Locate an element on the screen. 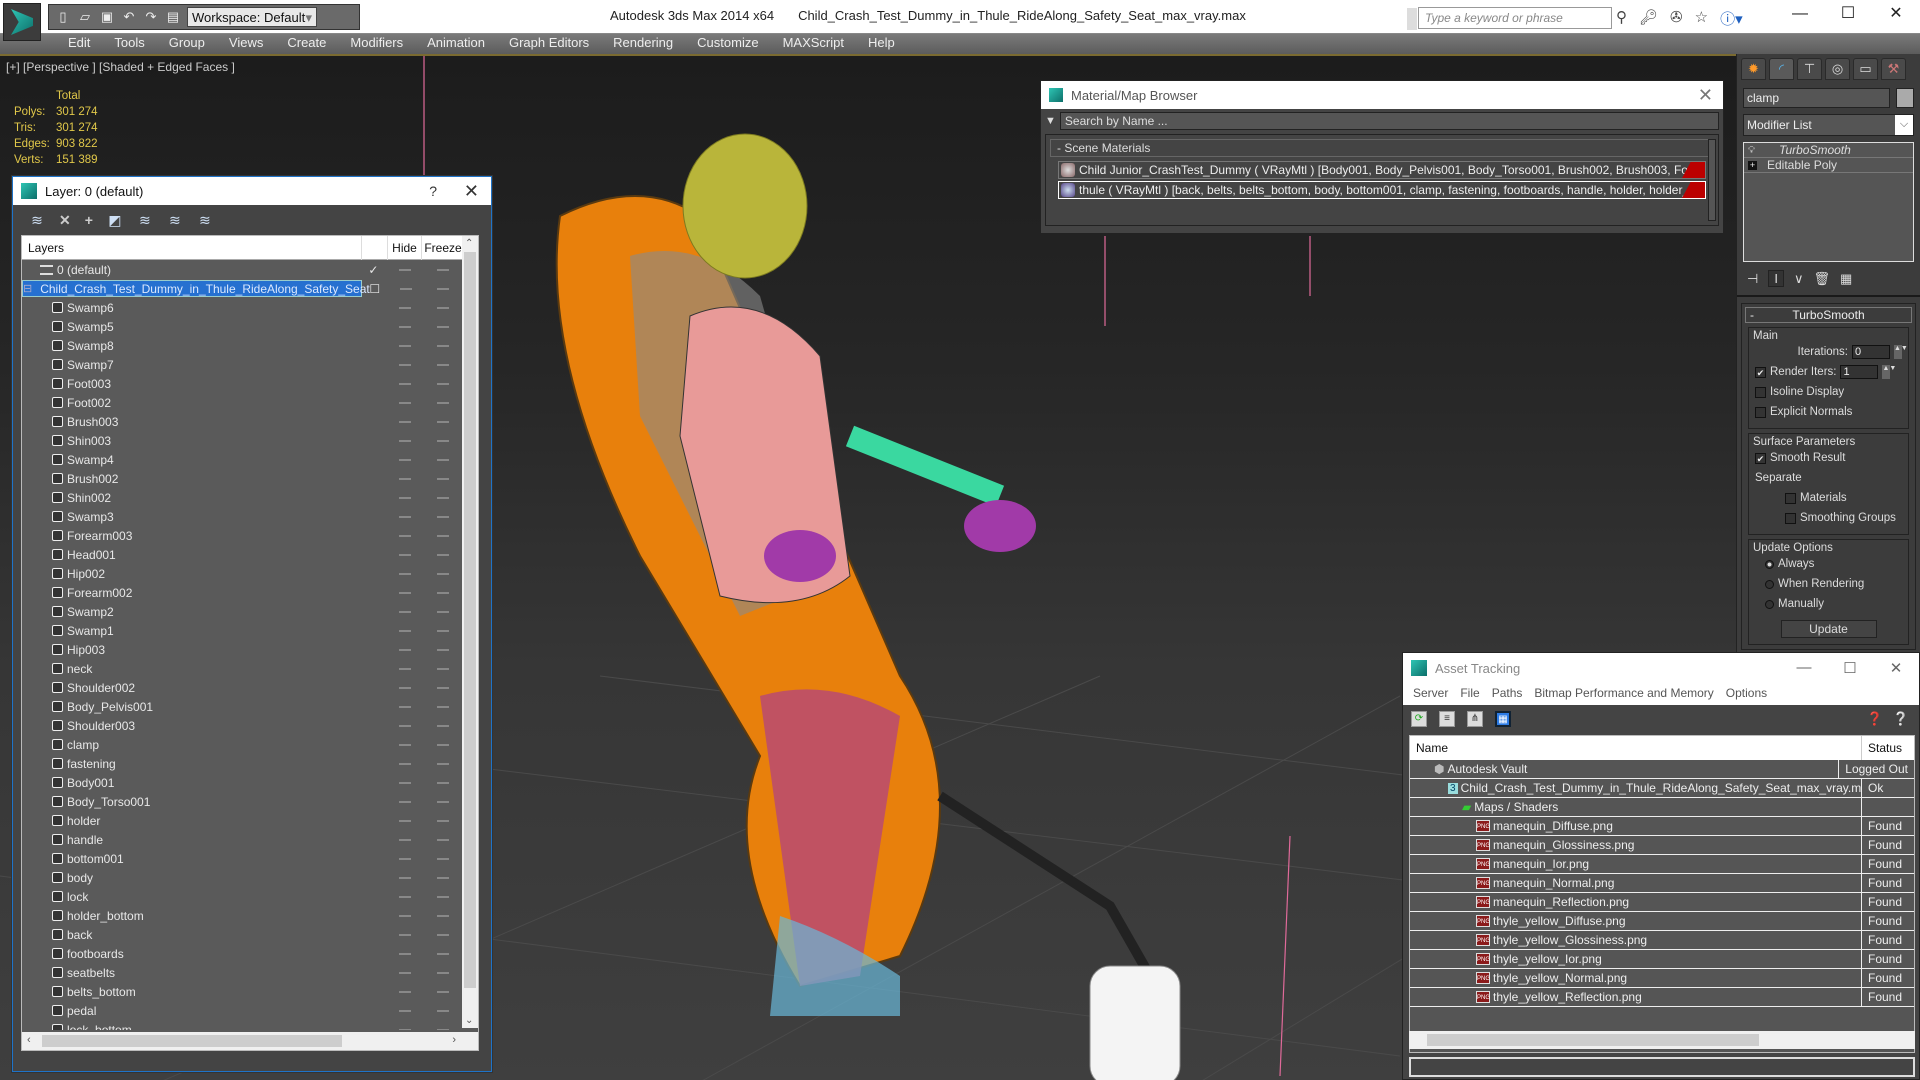  menu-edit: Edit is located at coordinates (79, 44).